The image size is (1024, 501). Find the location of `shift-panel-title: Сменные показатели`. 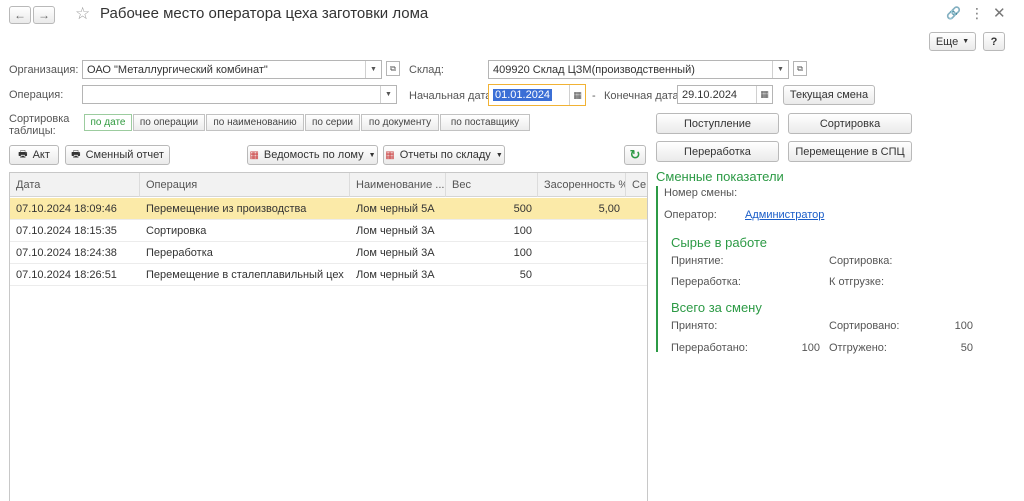

shift-panel-title: Сменные показатели is located at coordinates (720, 176).